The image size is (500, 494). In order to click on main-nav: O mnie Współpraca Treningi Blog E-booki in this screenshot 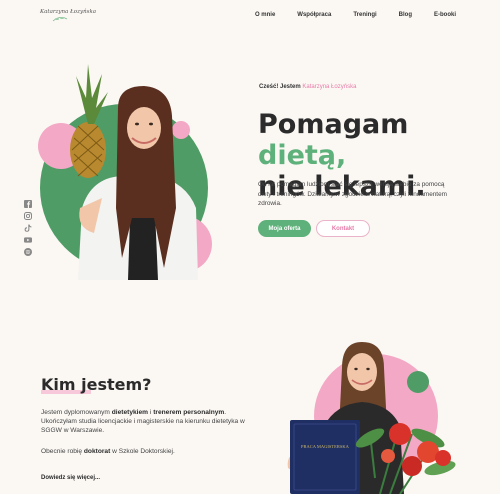, I will do `click(344, 15)`.